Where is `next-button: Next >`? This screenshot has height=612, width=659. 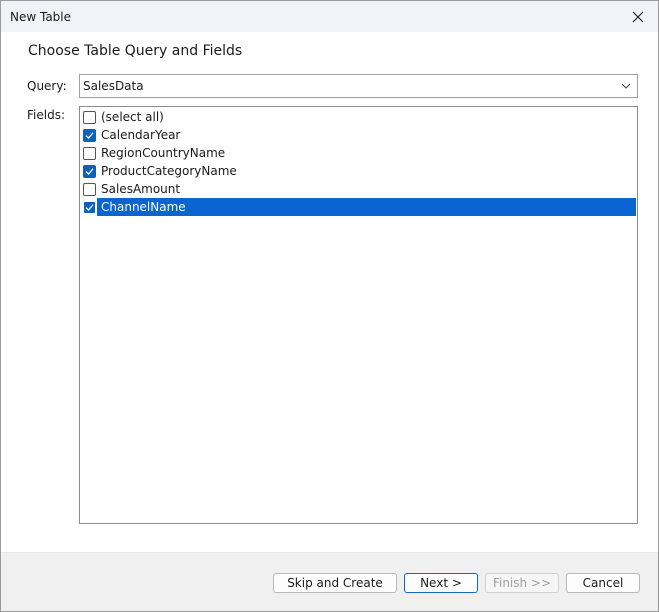 next-button: Next > is located at coordinates (441, 583).